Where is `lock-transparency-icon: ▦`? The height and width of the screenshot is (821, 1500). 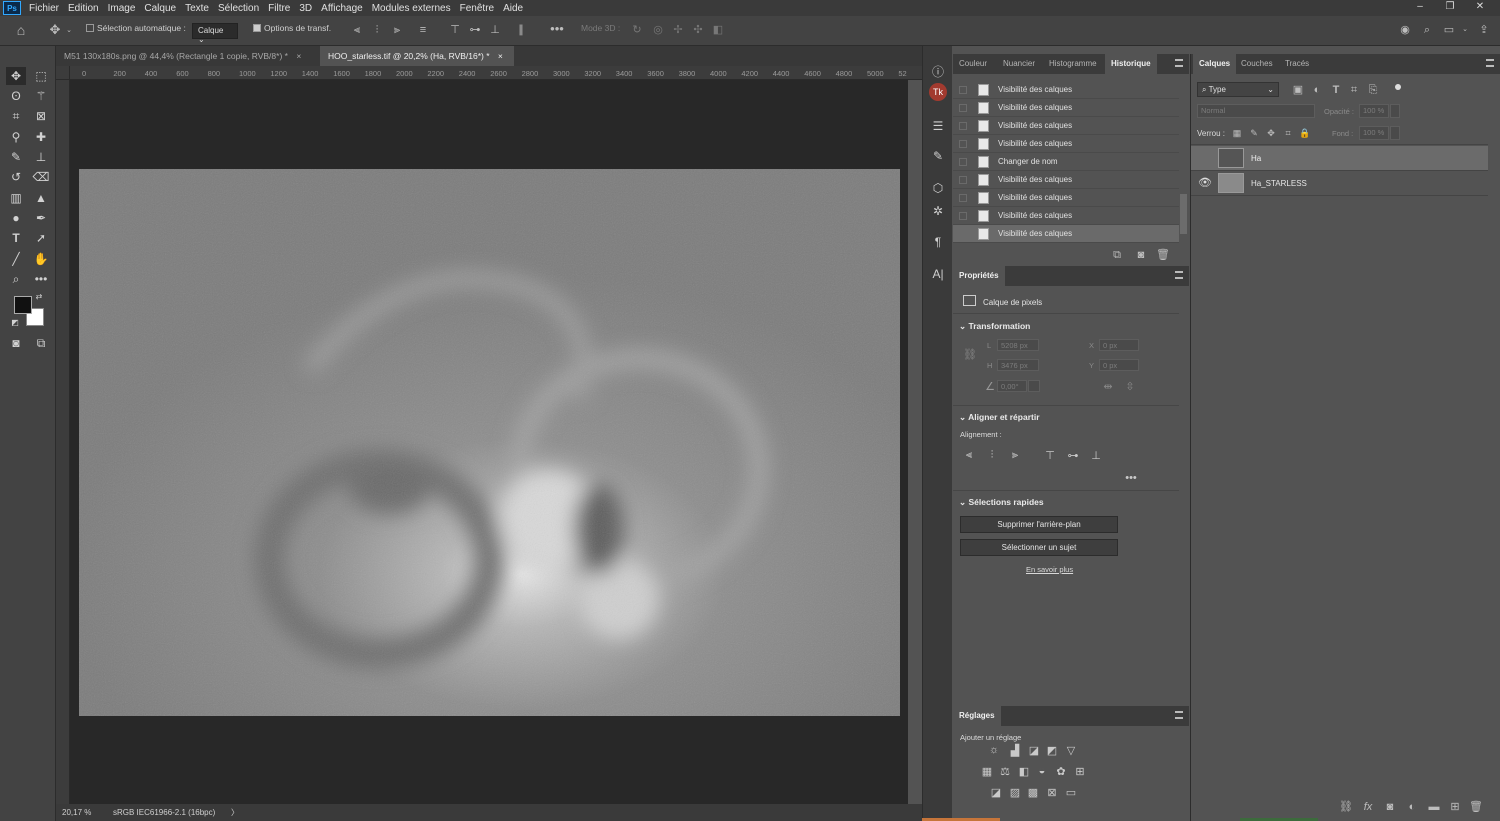
lock-transparency-icon: ▦ is located at coordinates (1237, 133).